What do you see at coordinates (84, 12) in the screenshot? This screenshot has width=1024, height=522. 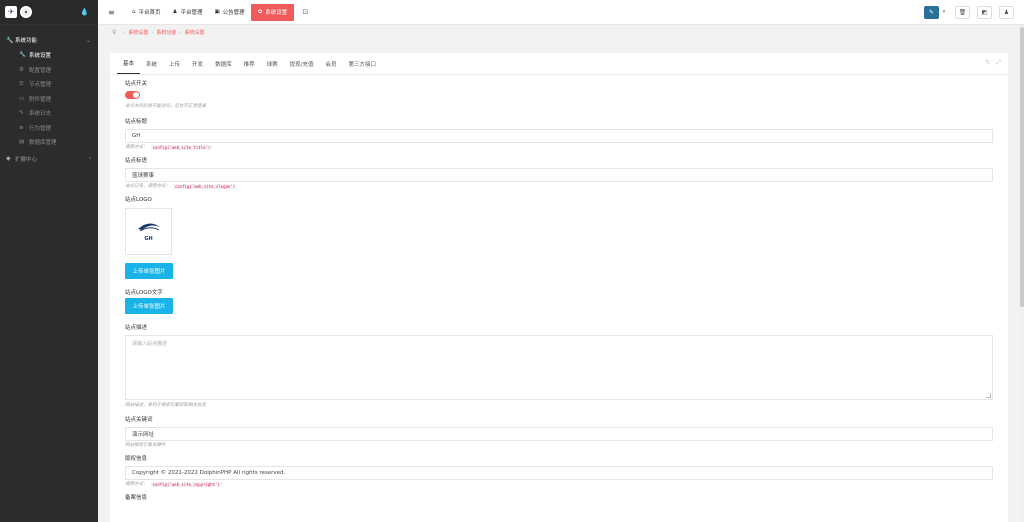 I see `tint-icon: 💧` at bounding box center [84, 12].